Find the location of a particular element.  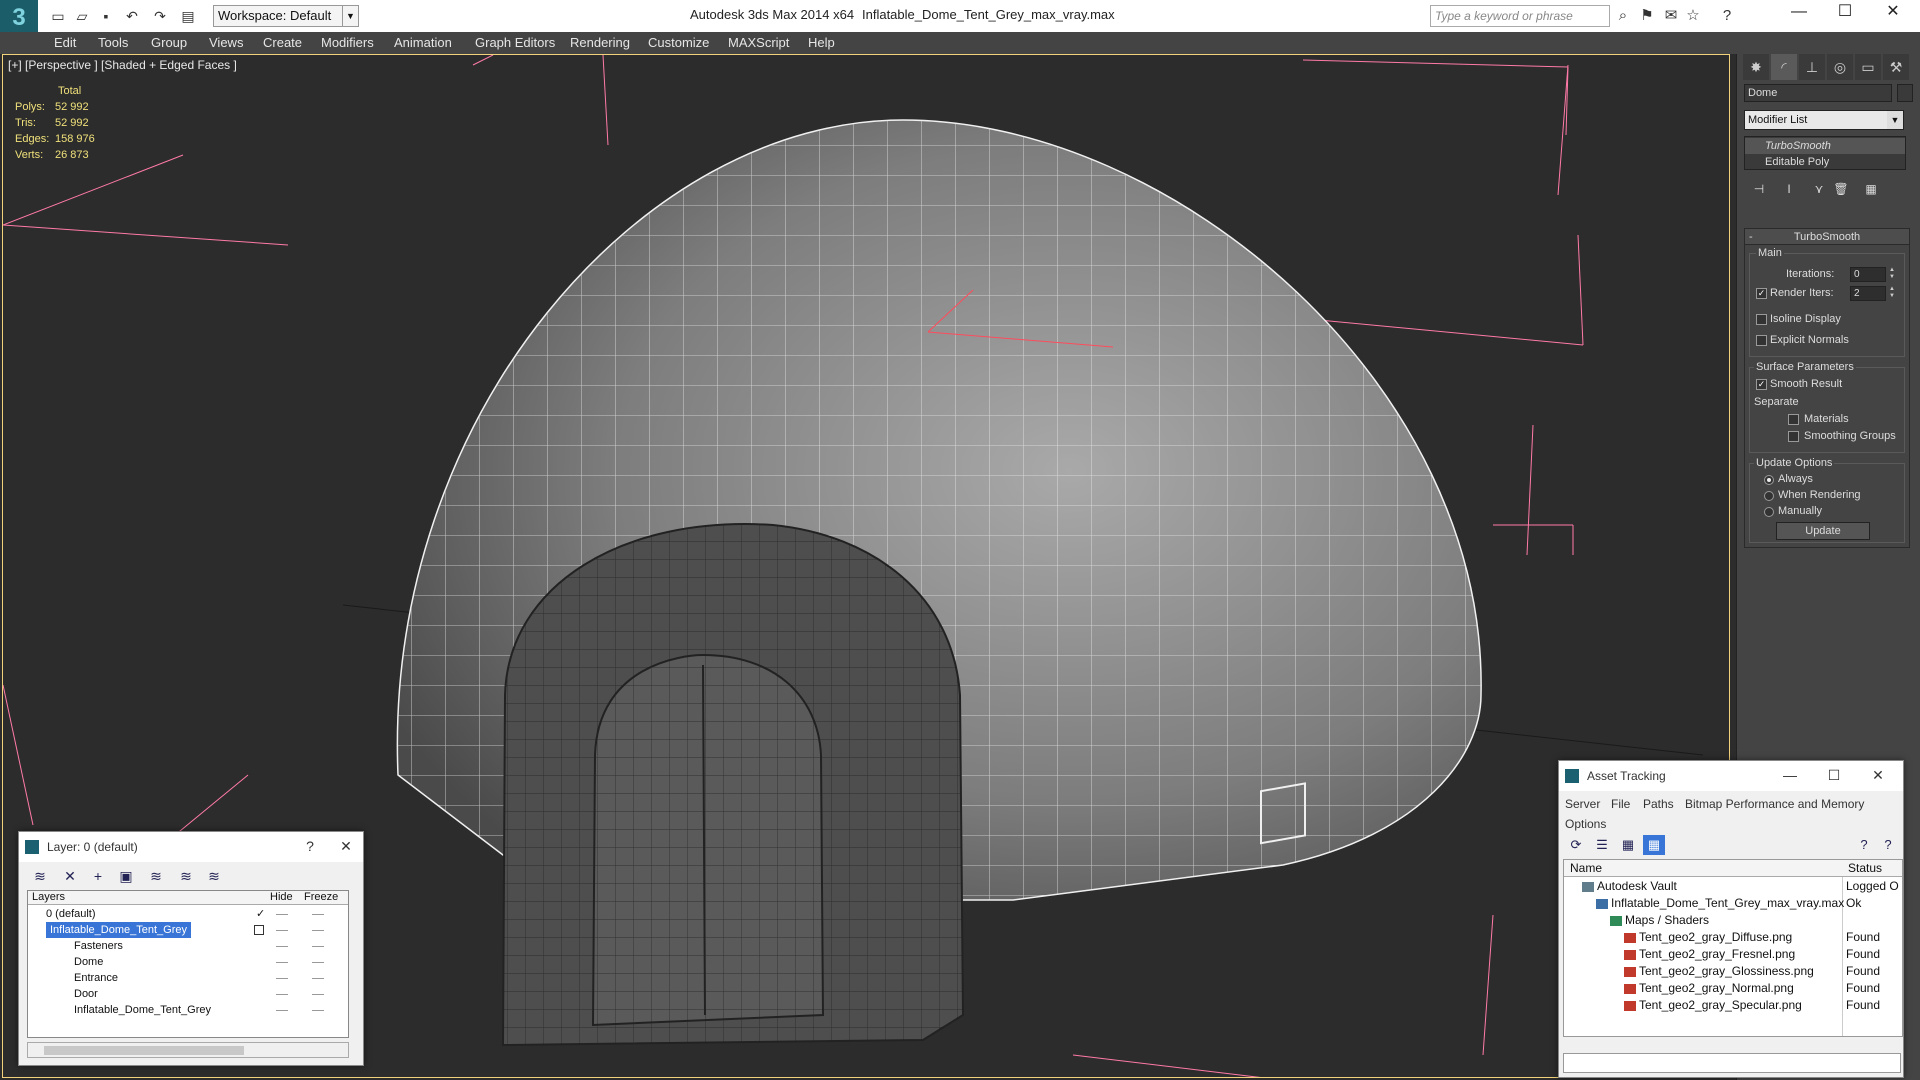

modifier-list-dropdown: Modifier List ▼ is located at coordinates (1824, 120).